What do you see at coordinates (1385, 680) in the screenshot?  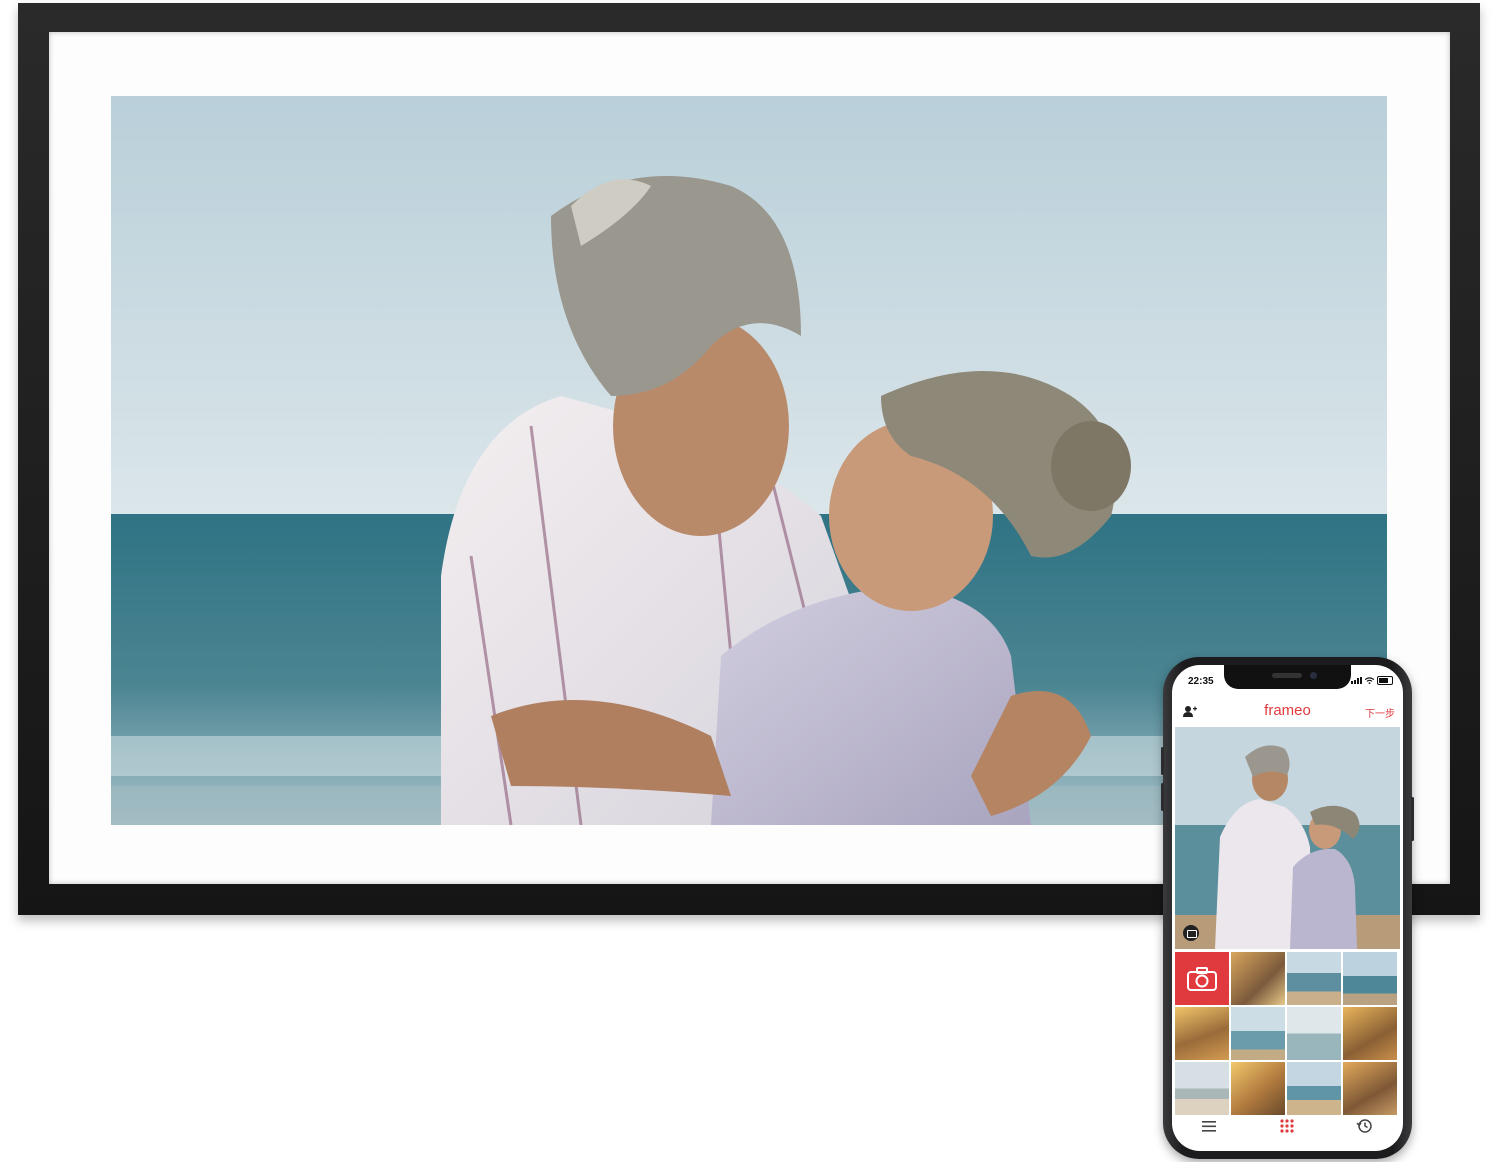 I see `battery-icon` at bounding box center [1385, 680].